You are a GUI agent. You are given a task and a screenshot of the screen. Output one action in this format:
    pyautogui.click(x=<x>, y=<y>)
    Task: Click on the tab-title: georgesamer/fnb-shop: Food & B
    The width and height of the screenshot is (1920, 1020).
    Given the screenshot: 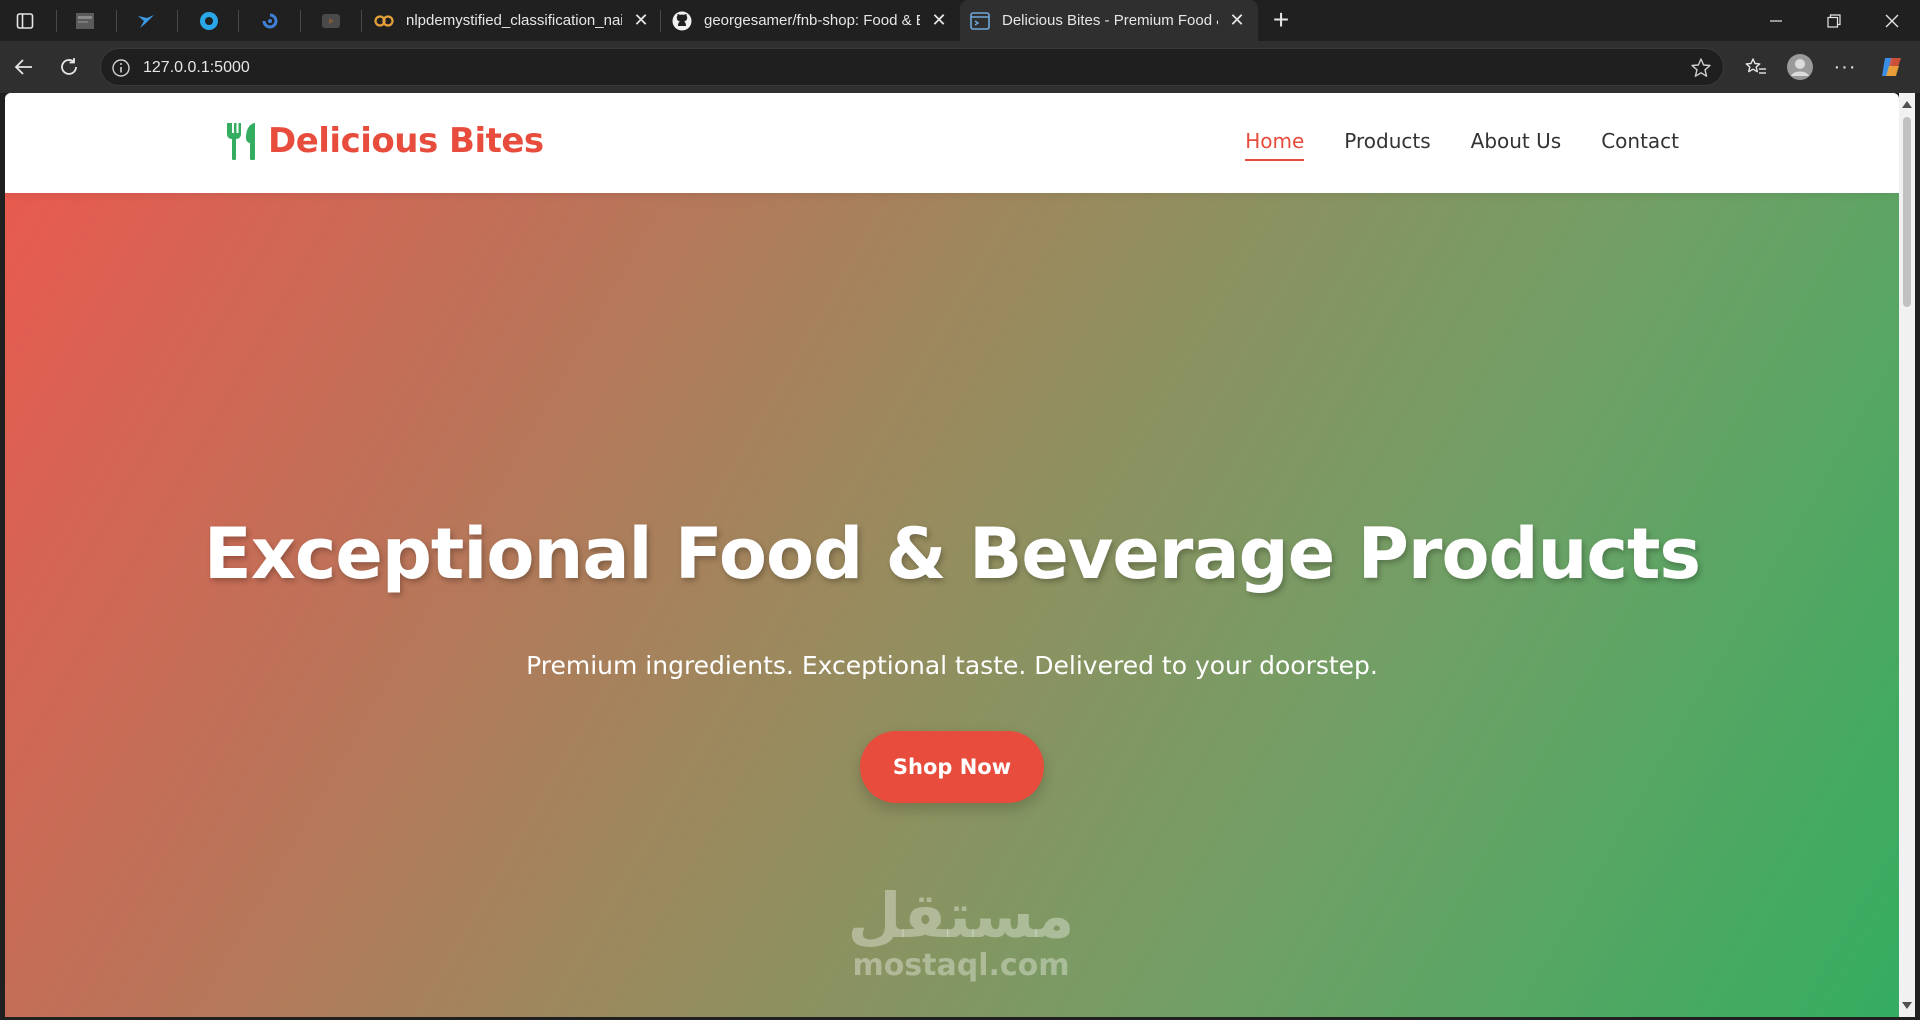 What is the action you would take?
    pyautogui.click(x=812, y=20)
    